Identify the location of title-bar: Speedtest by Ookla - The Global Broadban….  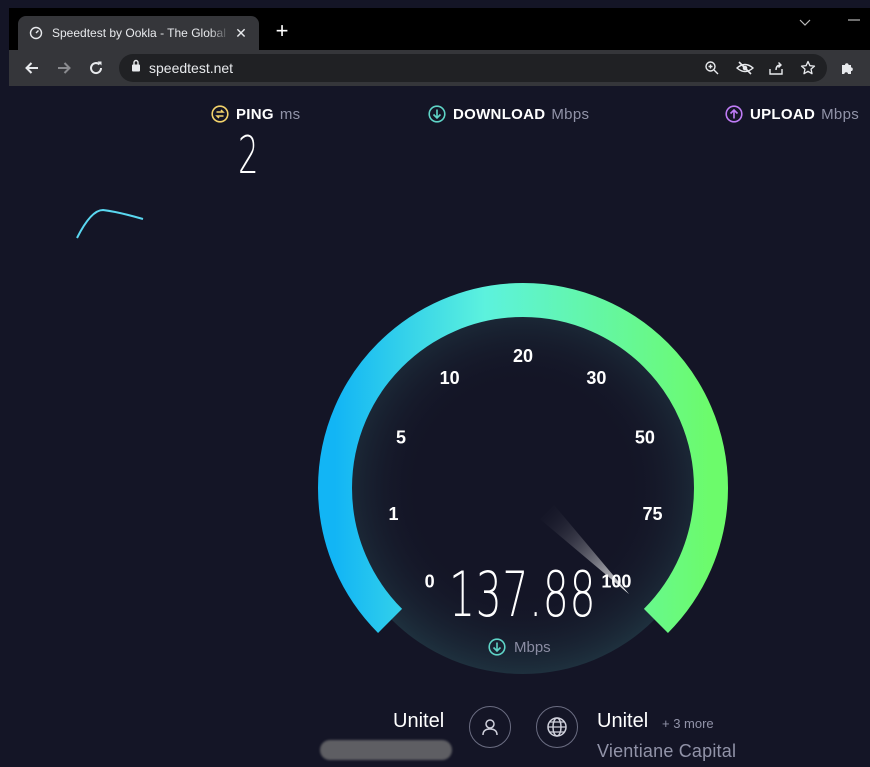
(439, 29).